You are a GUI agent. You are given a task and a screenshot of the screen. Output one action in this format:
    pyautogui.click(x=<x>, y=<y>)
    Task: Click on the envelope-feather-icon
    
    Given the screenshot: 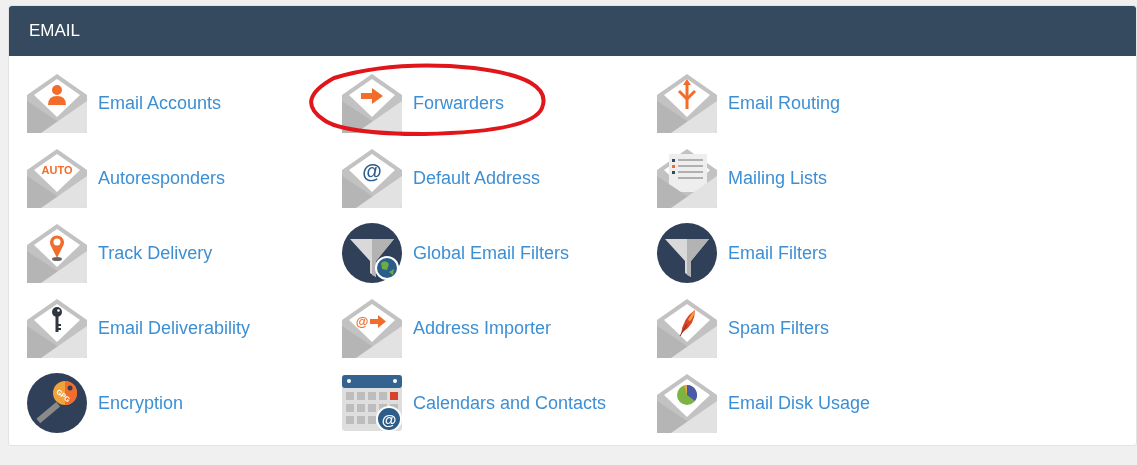 What is the action you would take?
    pyautogui.click(x=687, y=328)
    